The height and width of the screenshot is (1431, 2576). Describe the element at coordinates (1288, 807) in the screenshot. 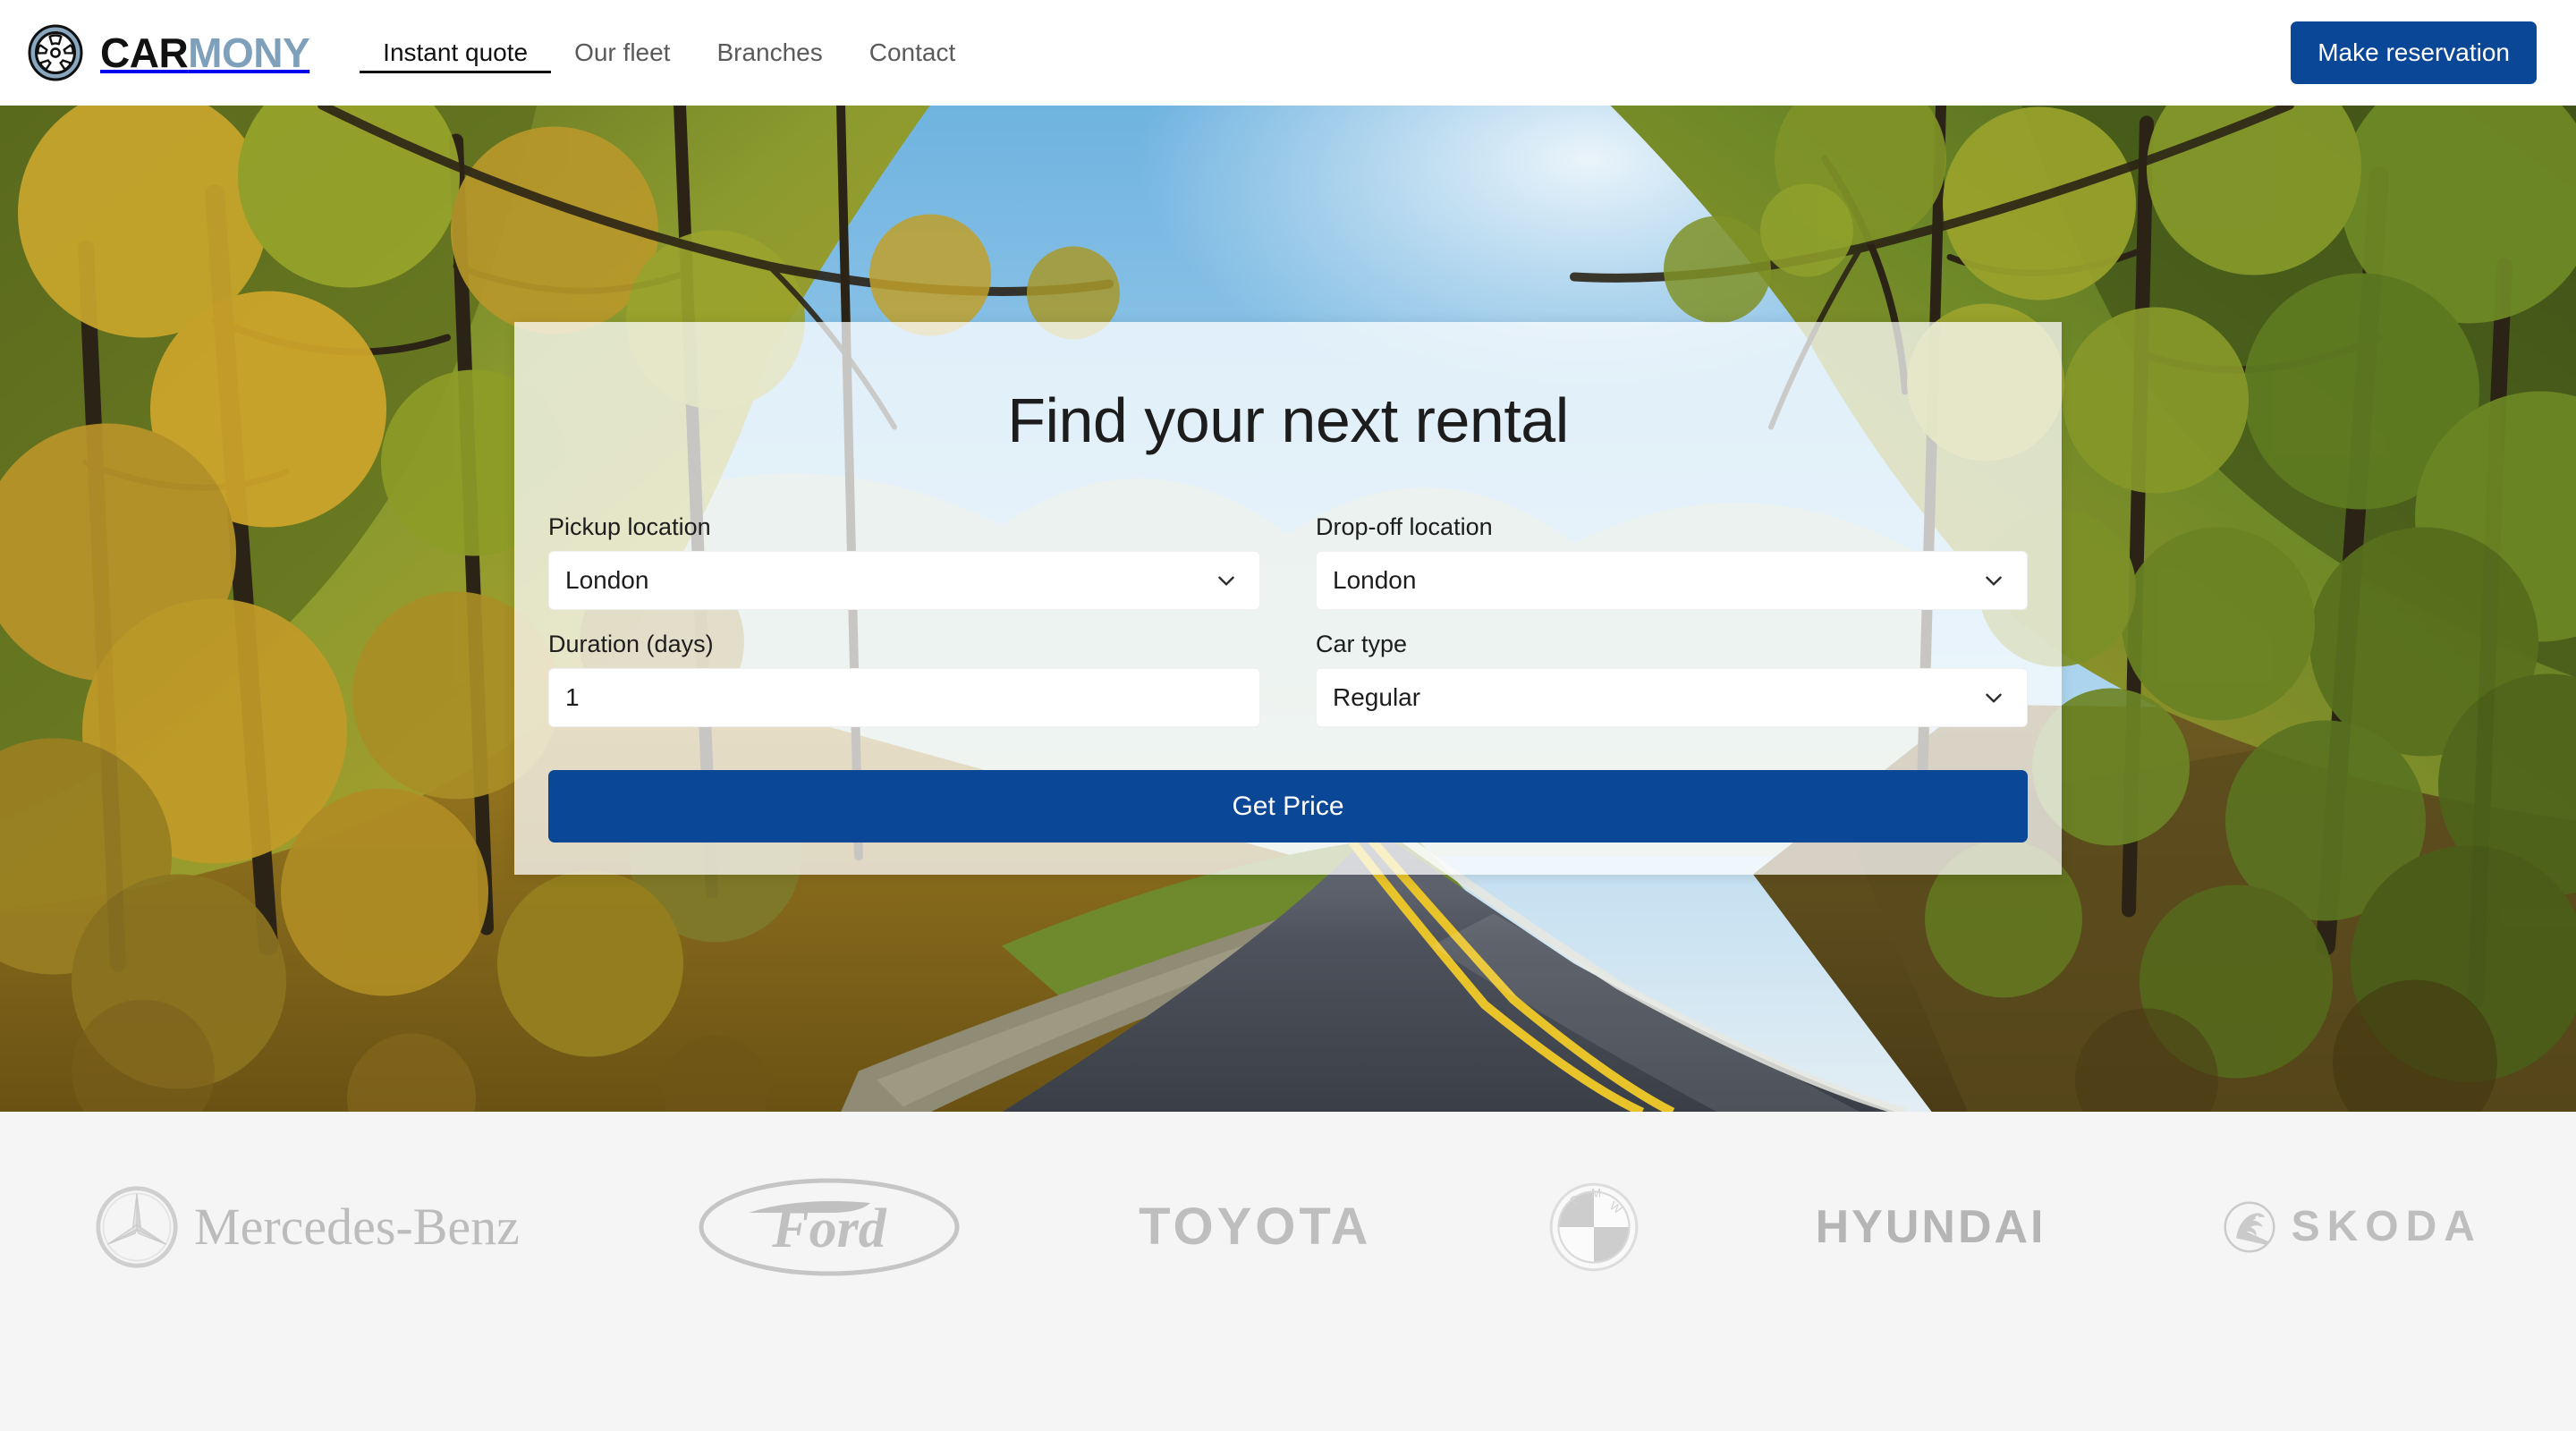

I see `get-price-button: Get Price` at that location.